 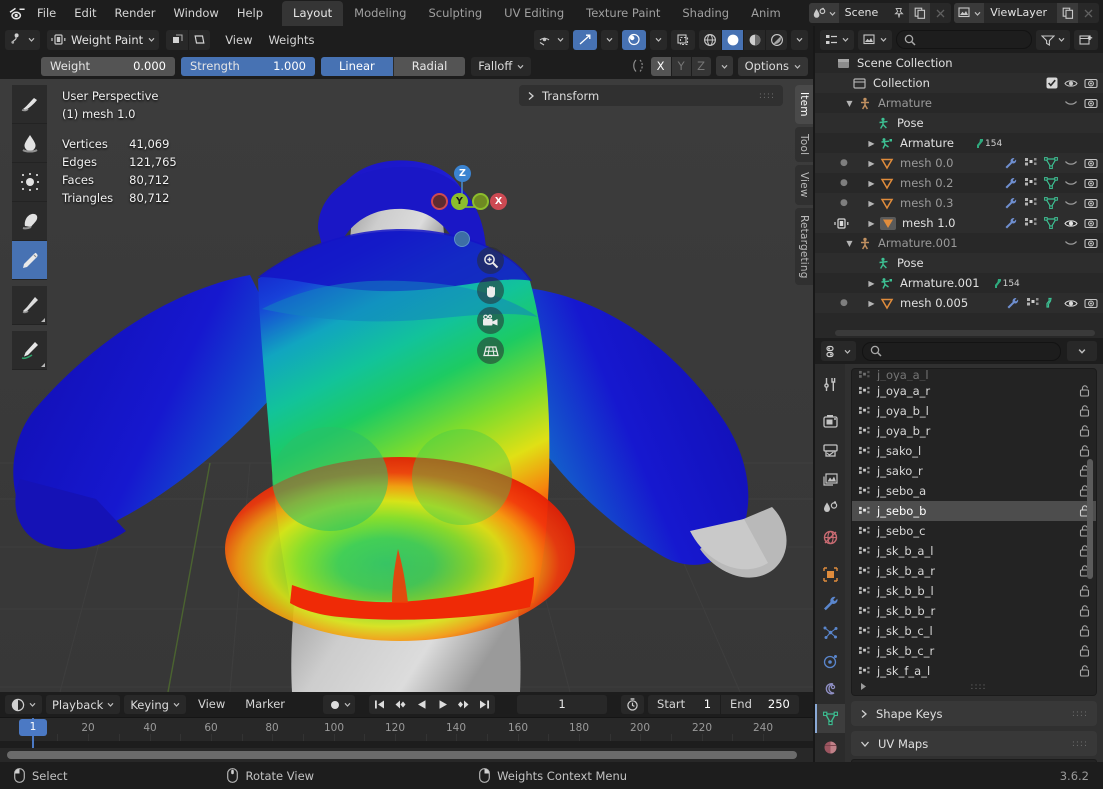 I want to click on transform-panel-header: Transform ::::, so click(x=651, y=95).